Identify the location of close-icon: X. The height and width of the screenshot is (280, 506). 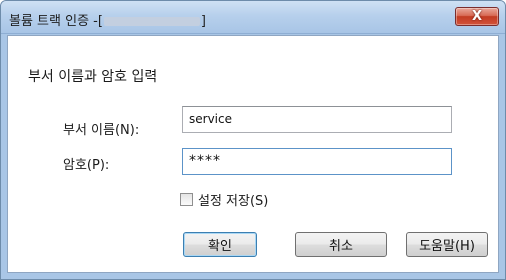
(477, 16).